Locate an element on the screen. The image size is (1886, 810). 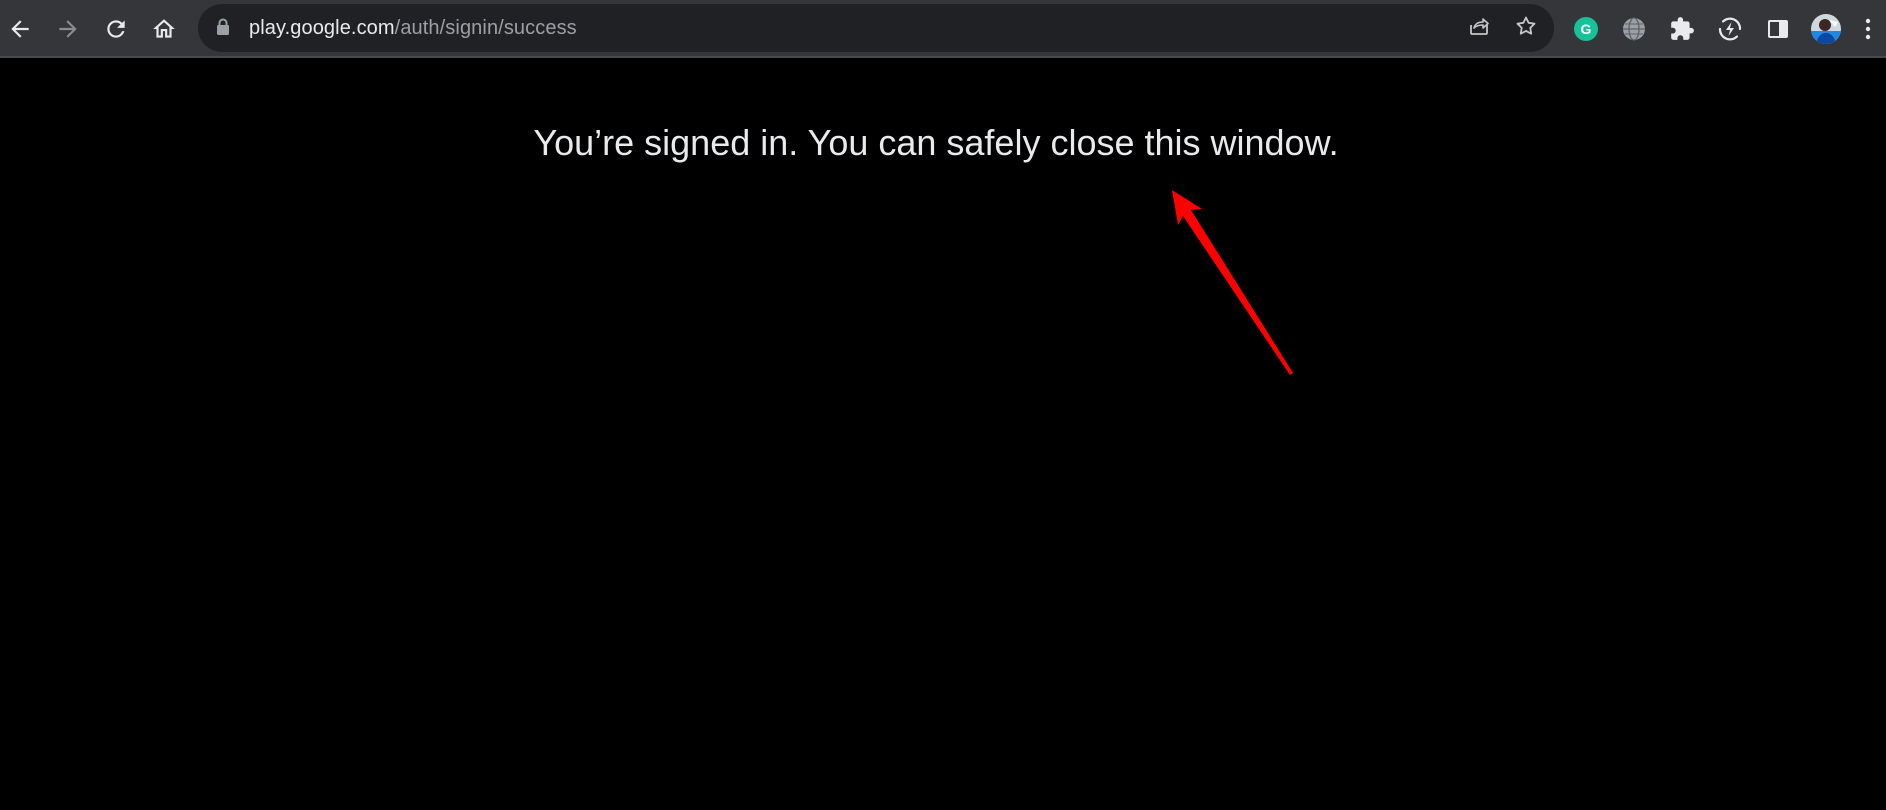
share-icon is located at coordinates (1479, 28).